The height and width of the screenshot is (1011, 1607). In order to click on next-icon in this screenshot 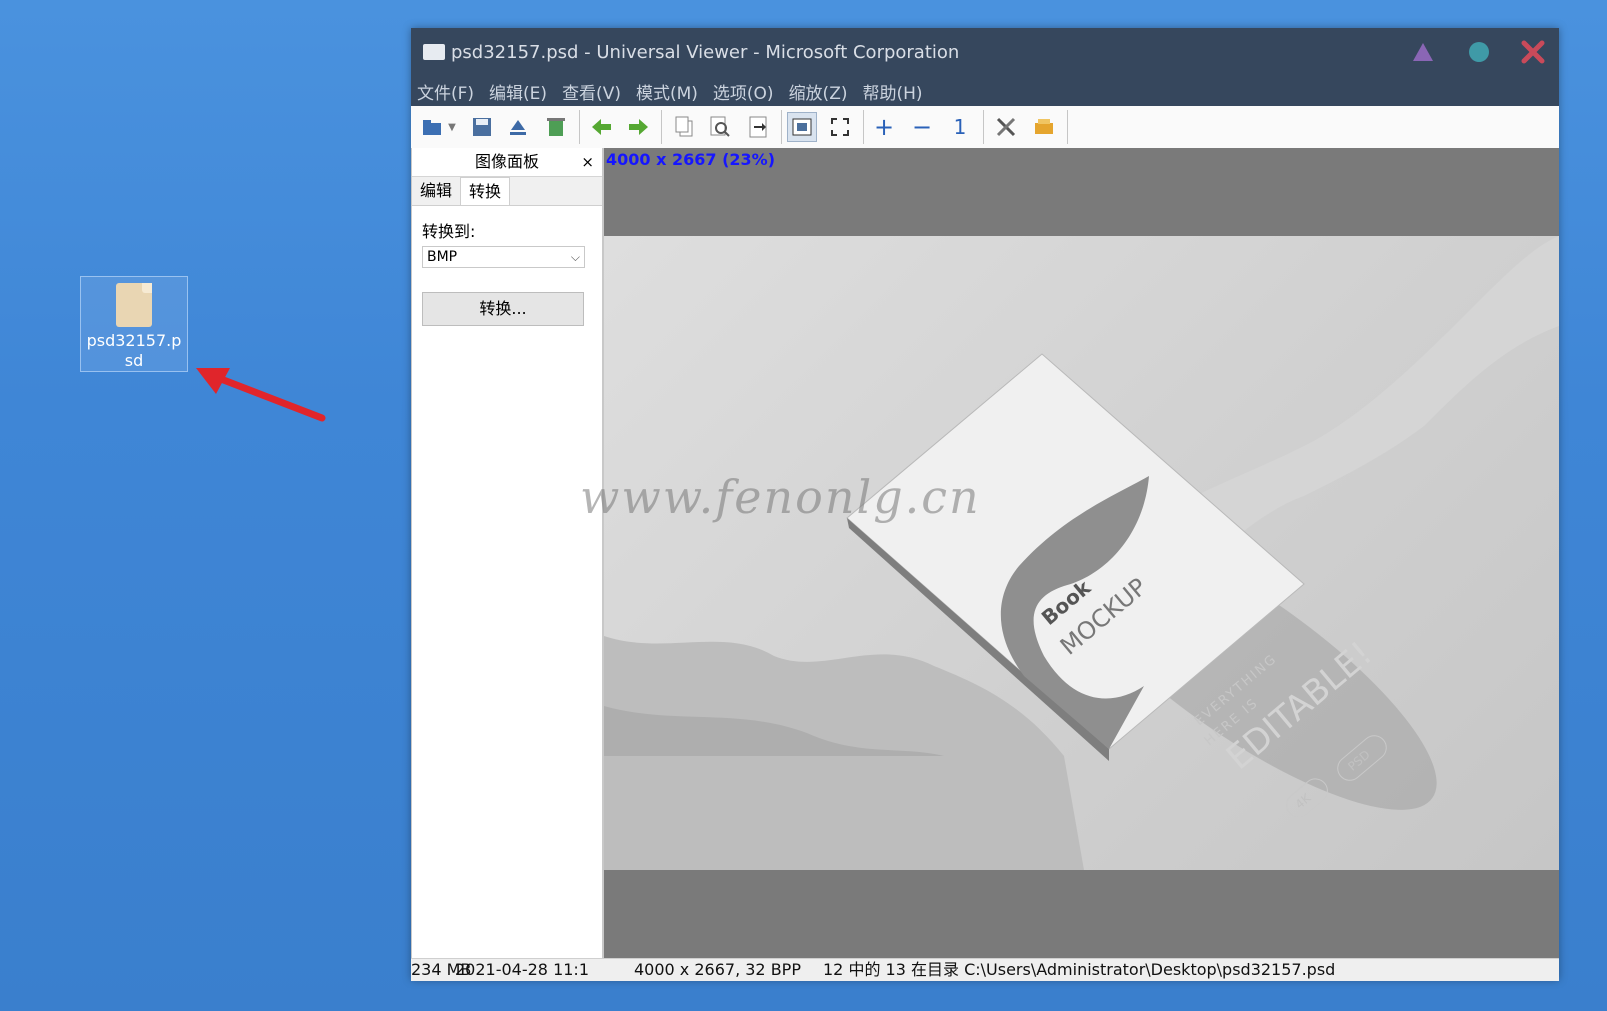, I will do `click(638, 127)`.